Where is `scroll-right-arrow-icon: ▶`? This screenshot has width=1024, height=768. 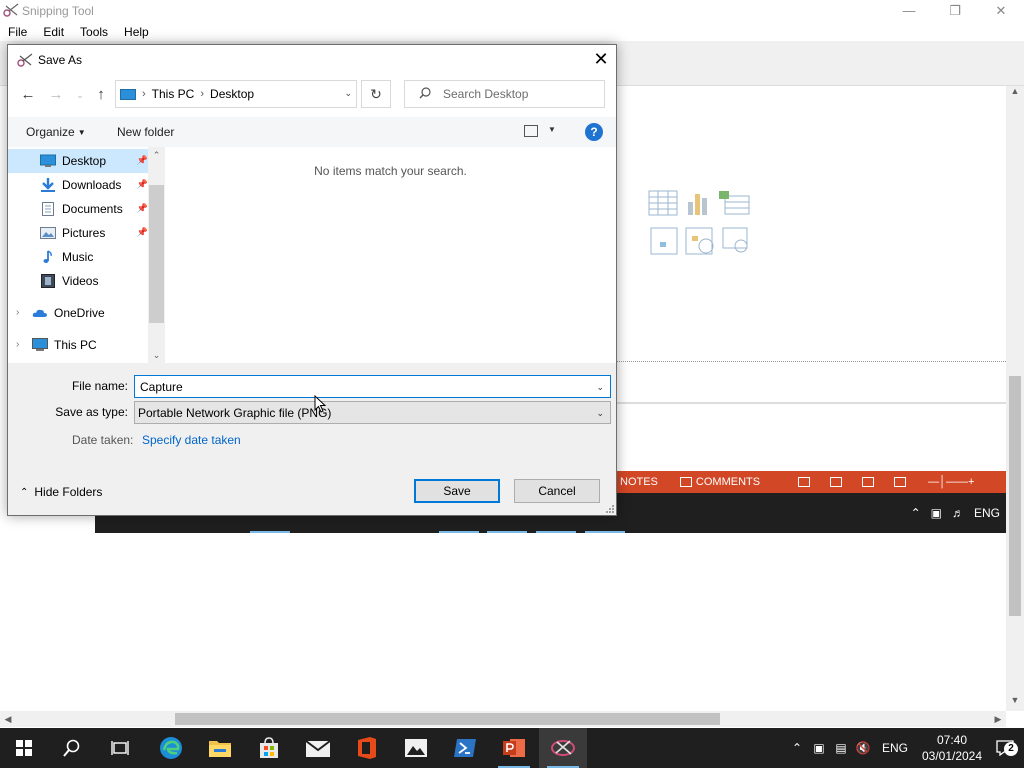
scroll-right-arrow-icon: ▶ is located at coordinates (998, 719).